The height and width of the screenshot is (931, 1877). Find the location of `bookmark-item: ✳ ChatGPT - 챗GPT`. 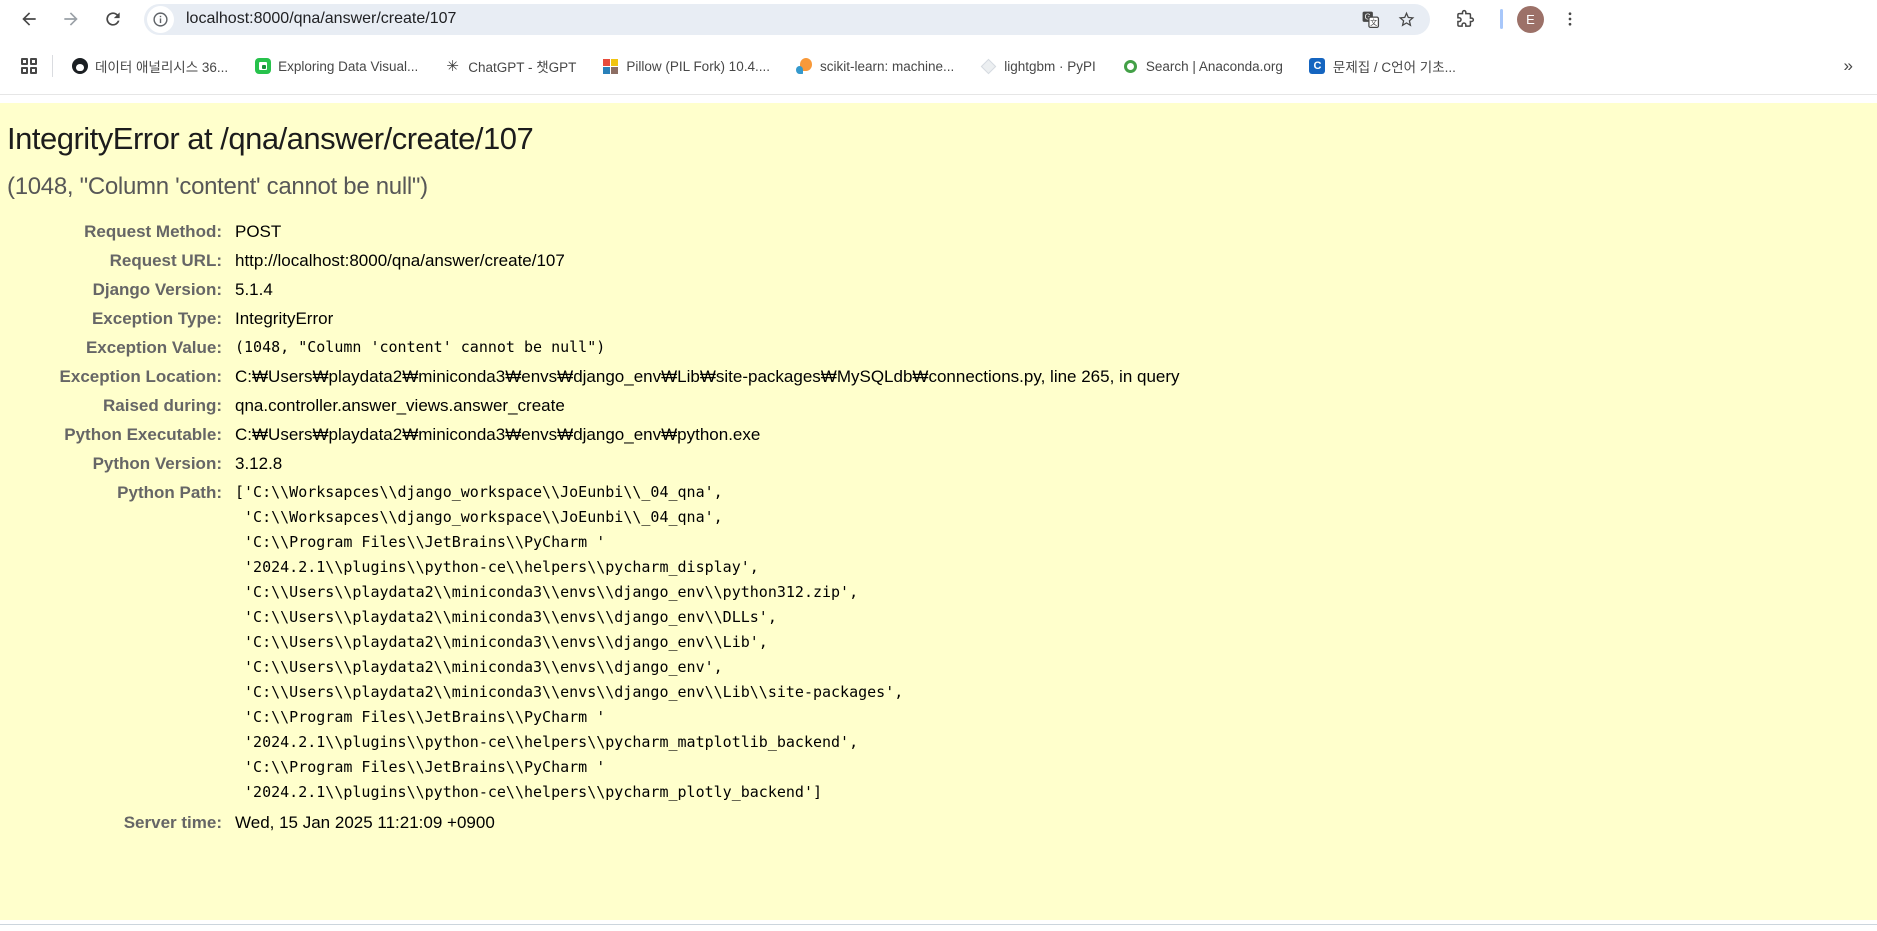

bookmark-item: ✳ ChatGPT - 챗GPT is located at coordinates (510, 66).